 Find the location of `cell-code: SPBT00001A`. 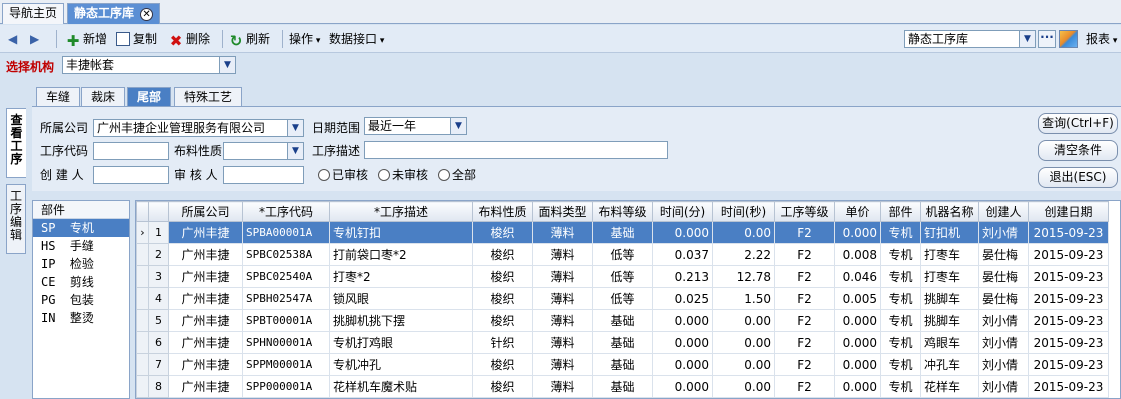

cell-code: SPBT00001A is located at coordinates (286, 320).